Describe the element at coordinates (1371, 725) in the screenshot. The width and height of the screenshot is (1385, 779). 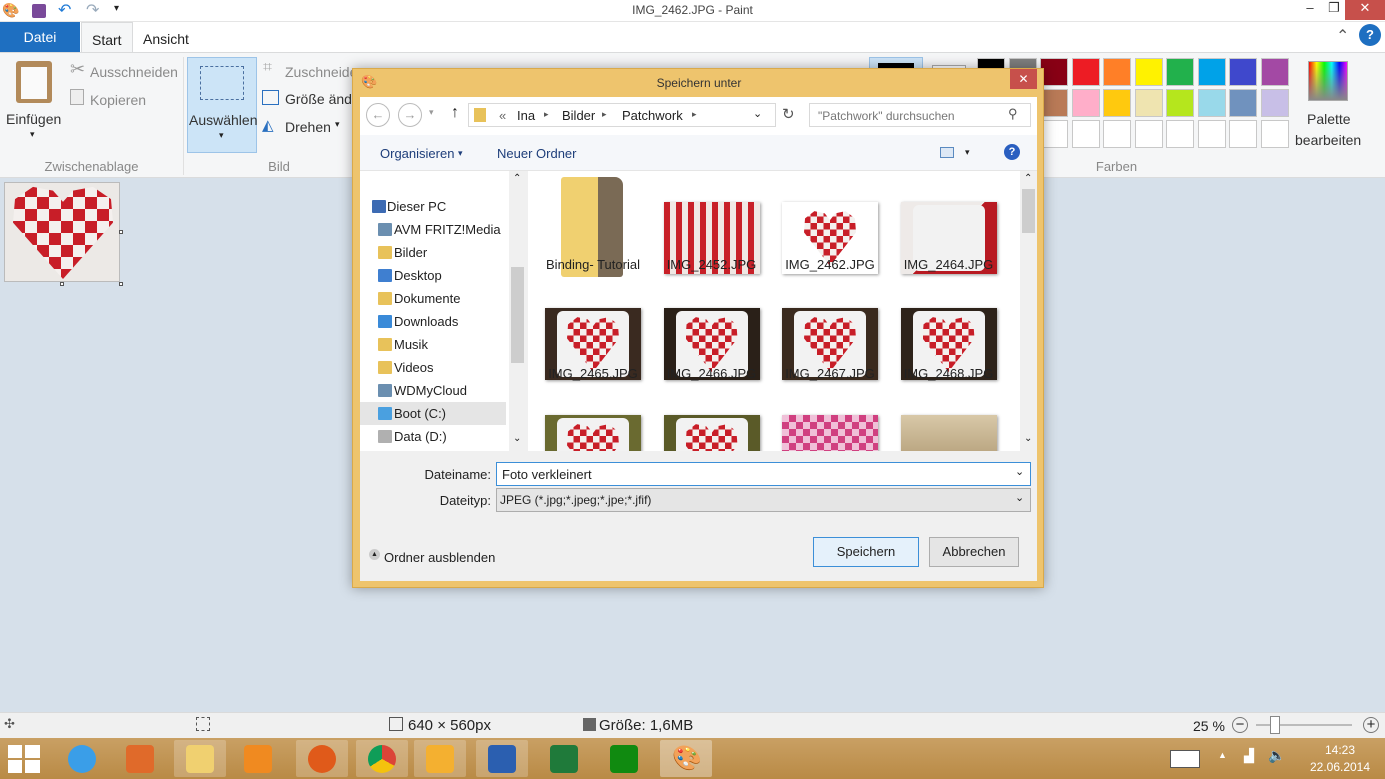
I see `zoom-in-button: +` at that location.